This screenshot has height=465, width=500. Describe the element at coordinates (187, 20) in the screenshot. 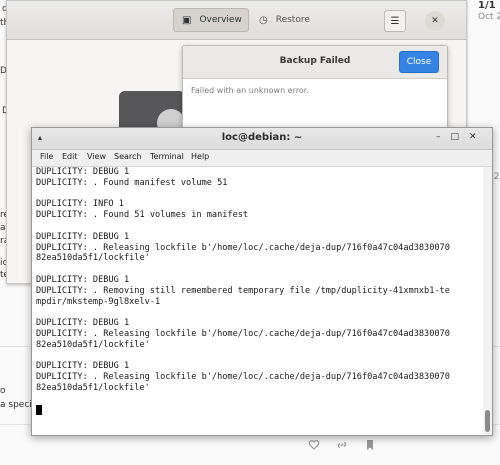

I see `overview-icon: ▣` at that location.